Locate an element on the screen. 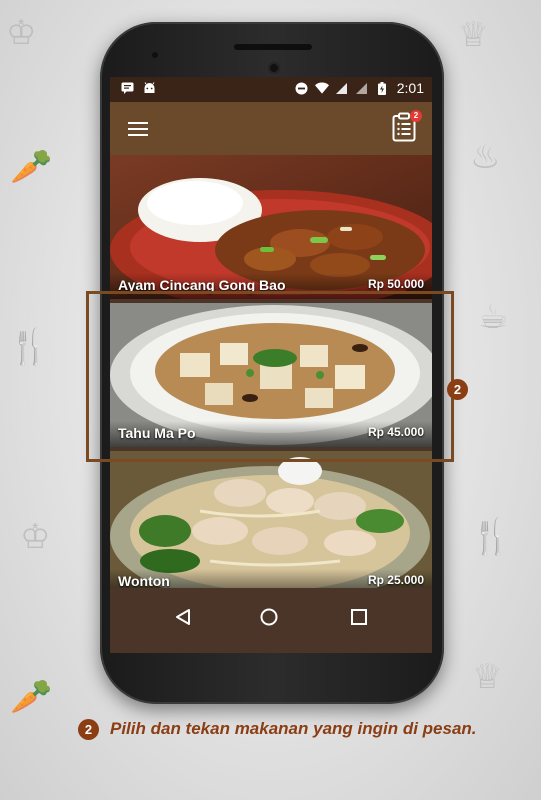 The image size is (541, 800). recents-icon is located at coordinates (359, 619).